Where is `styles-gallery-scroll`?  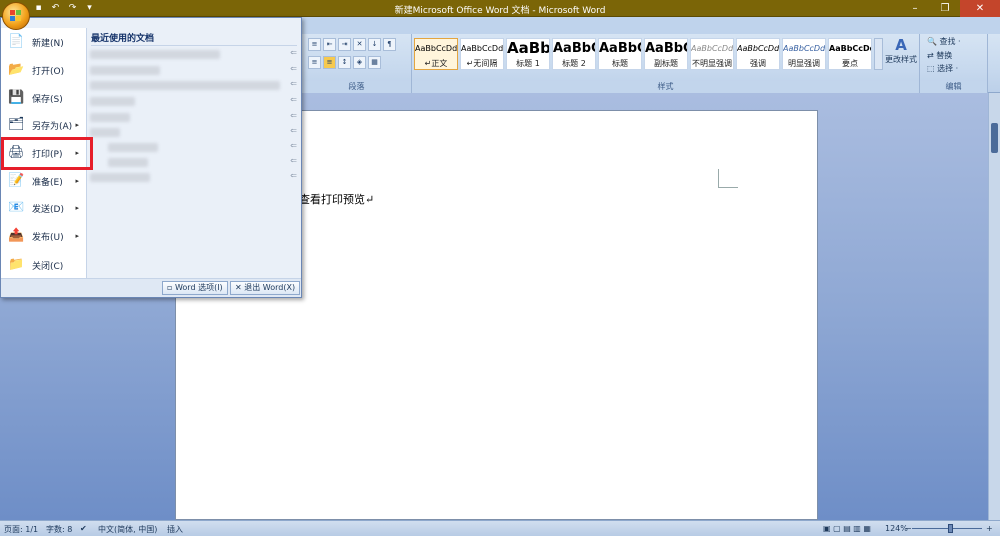 styles-gallery-scroll is located at coordinates (878, 54).